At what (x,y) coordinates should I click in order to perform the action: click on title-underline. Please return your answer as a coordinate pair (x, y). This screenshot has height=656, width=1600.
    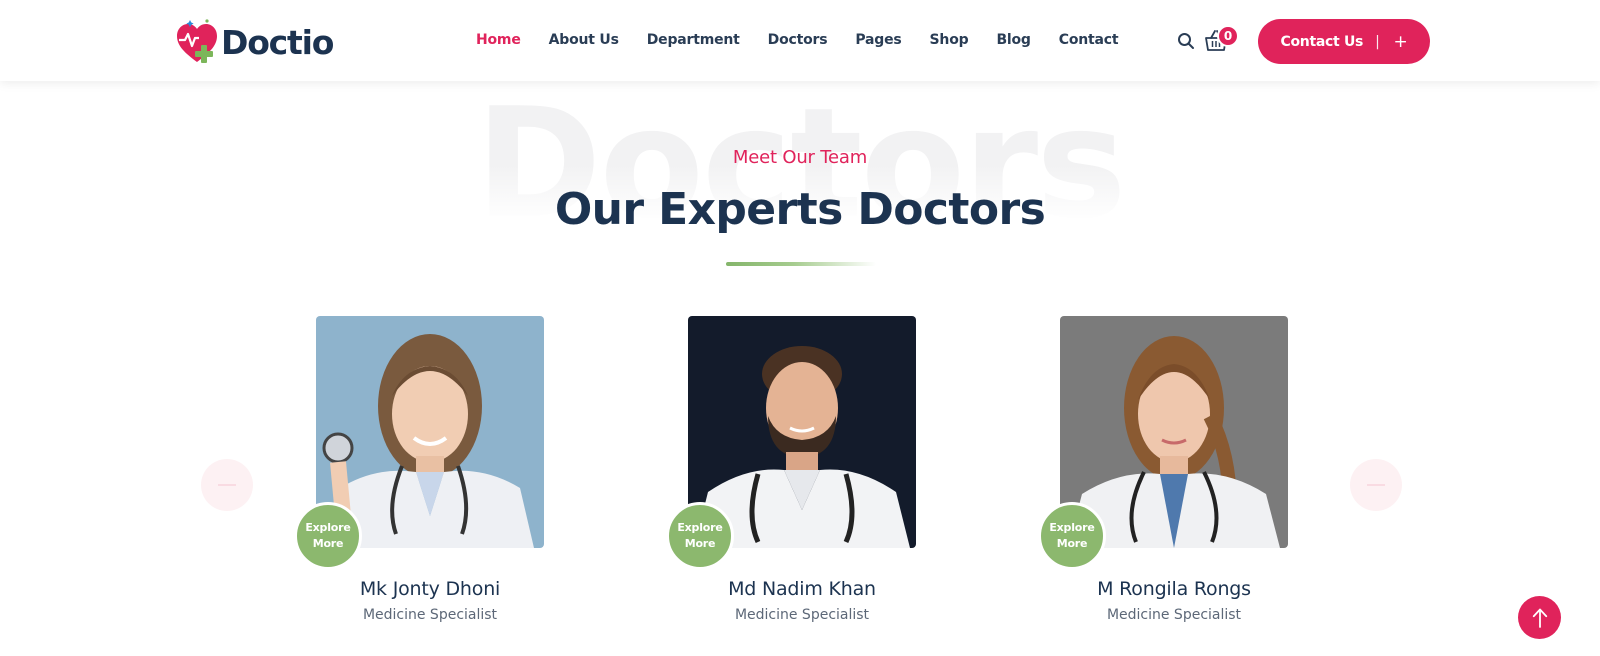
    Looking at the image, I should click on (801, 264).